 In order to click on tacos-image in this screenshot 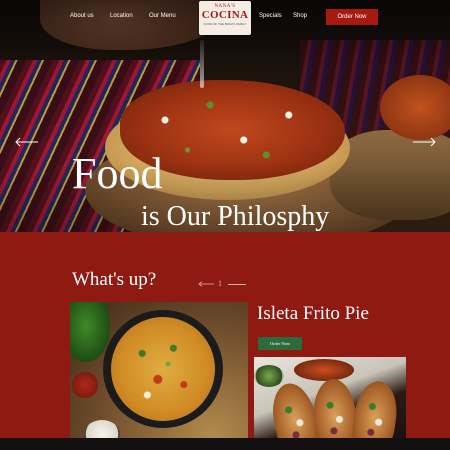, I will do `click(330, 403)`.